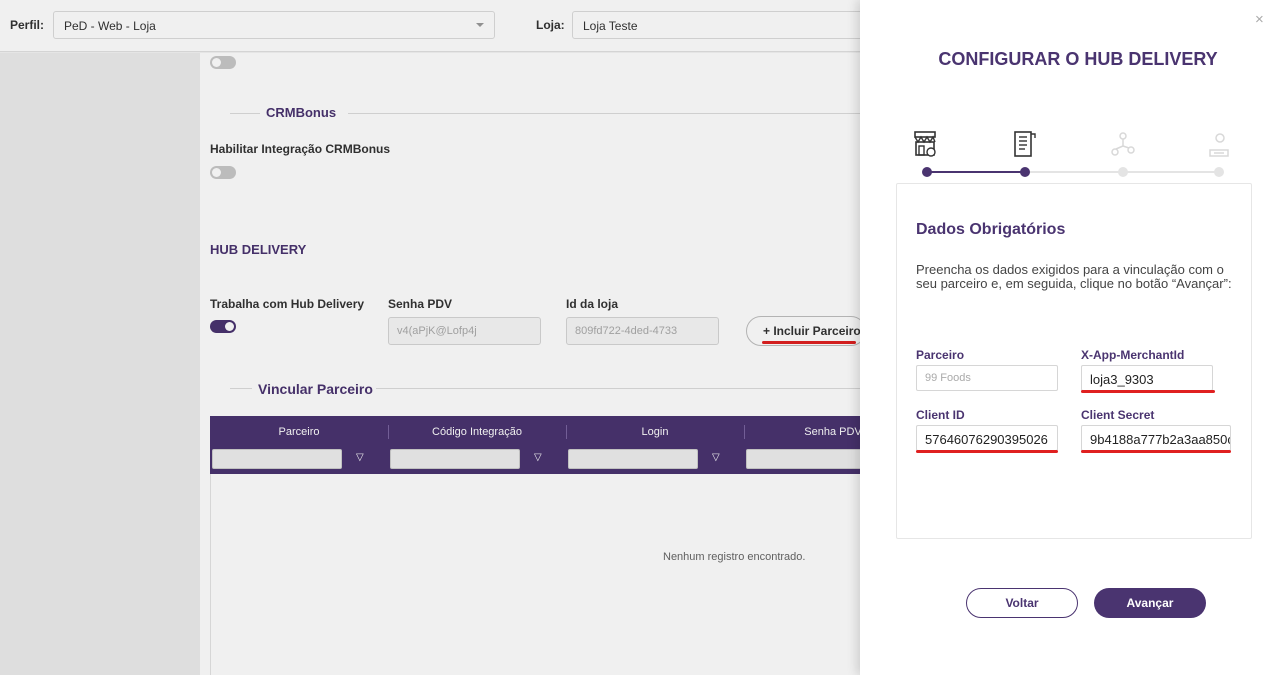 This screenshot has height=675, width=1266. What do you see at coordinates (1118, 415) in the screenshot?
I see `client-secret-label: Client Secret` at bounding box center [1118, 415].